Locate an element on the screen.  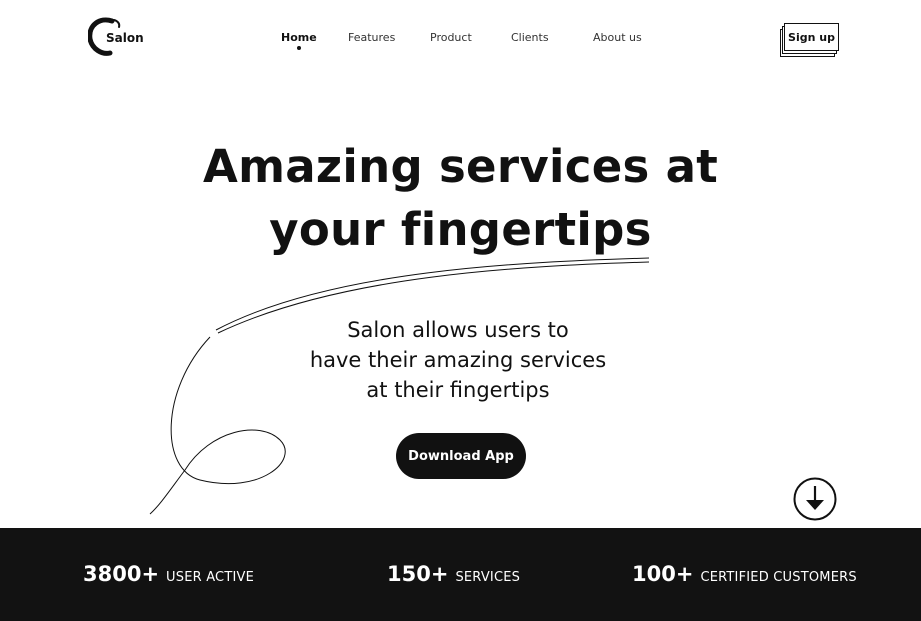
hero-subtitle-line-1: Salon allows users to is located at coordinates (458, 330).